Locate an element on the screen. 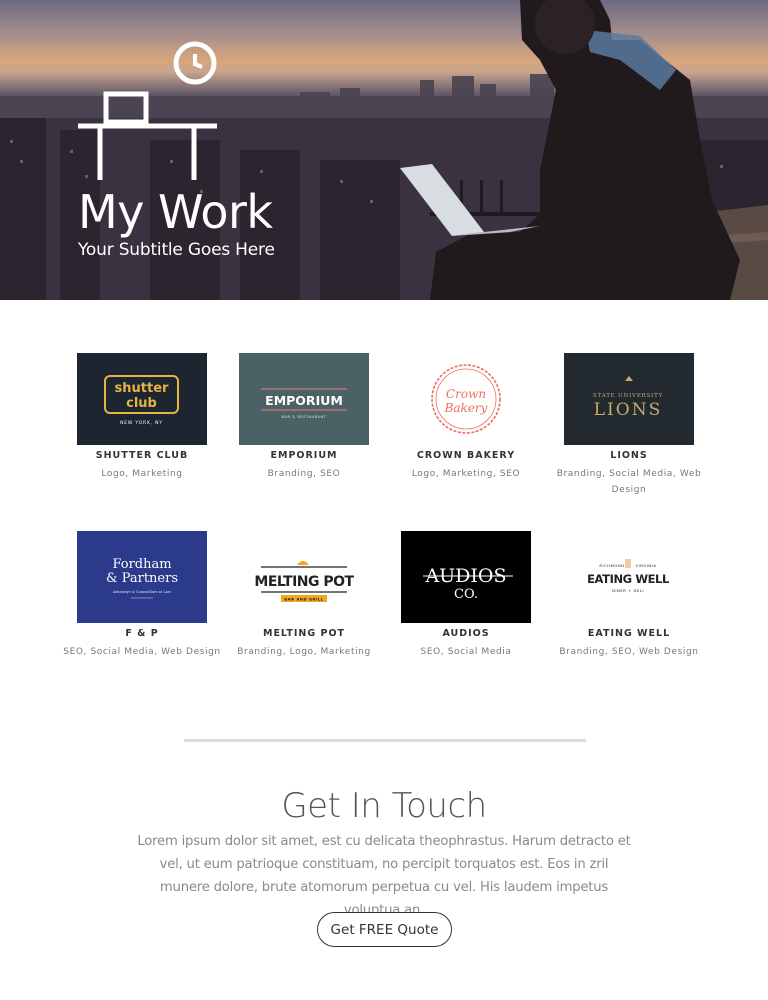 The image size is (768, 1000). audios-logo-thumbnail: AUDIOS CO. is located at coordinates (466, 577).